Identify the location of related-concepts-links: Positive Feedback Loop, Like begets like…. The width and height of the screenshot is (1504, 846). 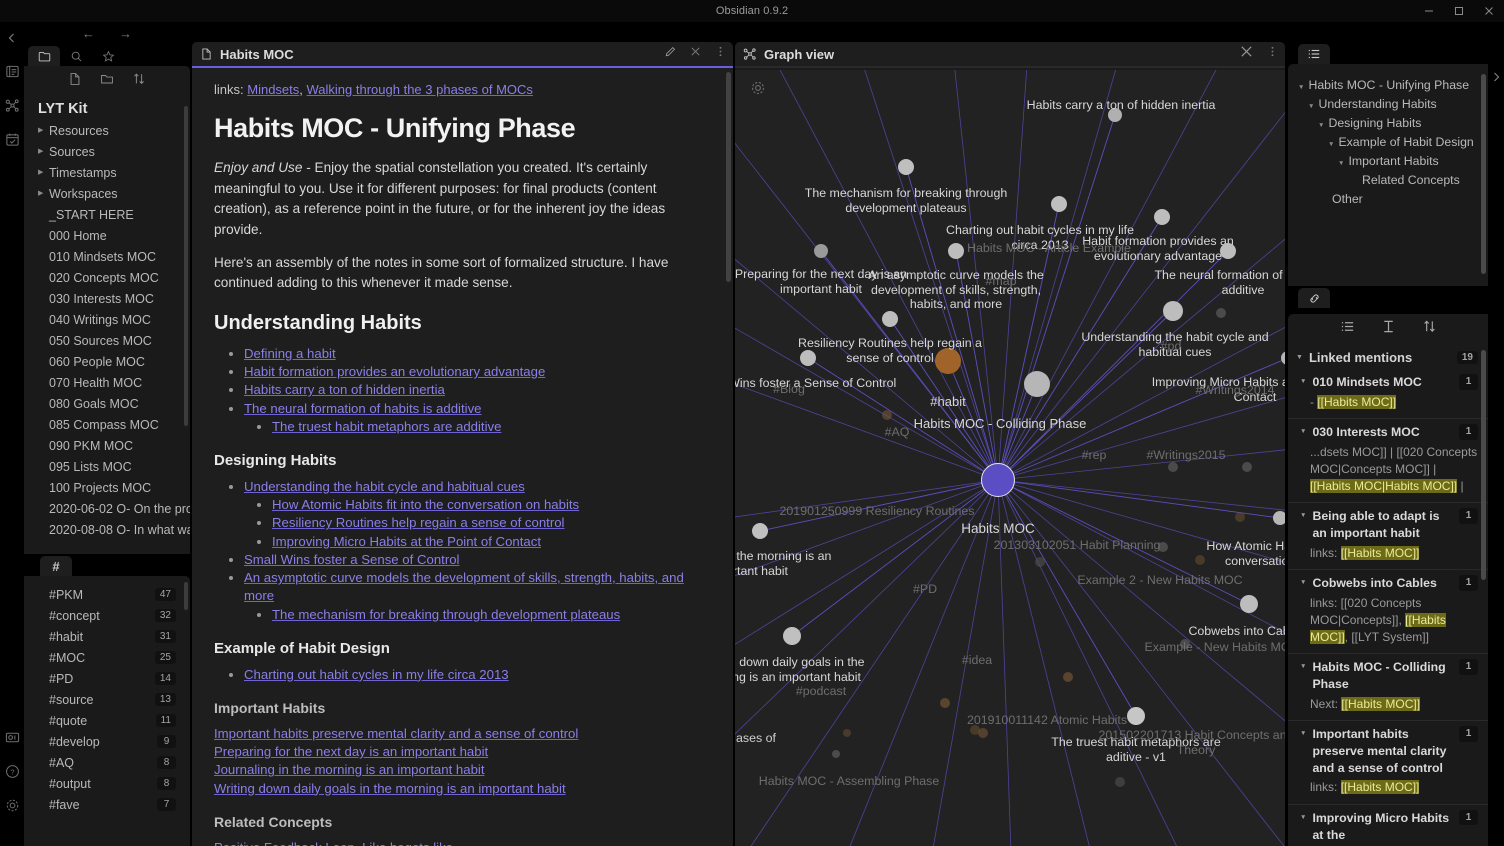
(463, 842).